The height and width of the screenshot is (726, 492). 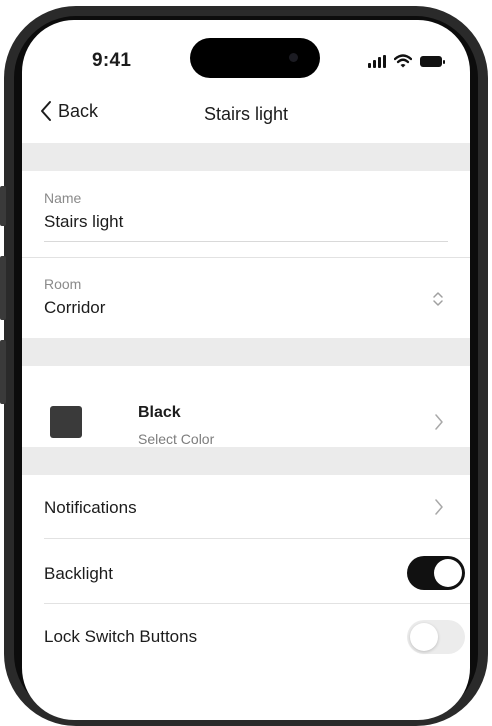 What do you see at coordinates (255, 58) in the screenshot?
I see `dynamic-island` at bounding box center [255, 58].